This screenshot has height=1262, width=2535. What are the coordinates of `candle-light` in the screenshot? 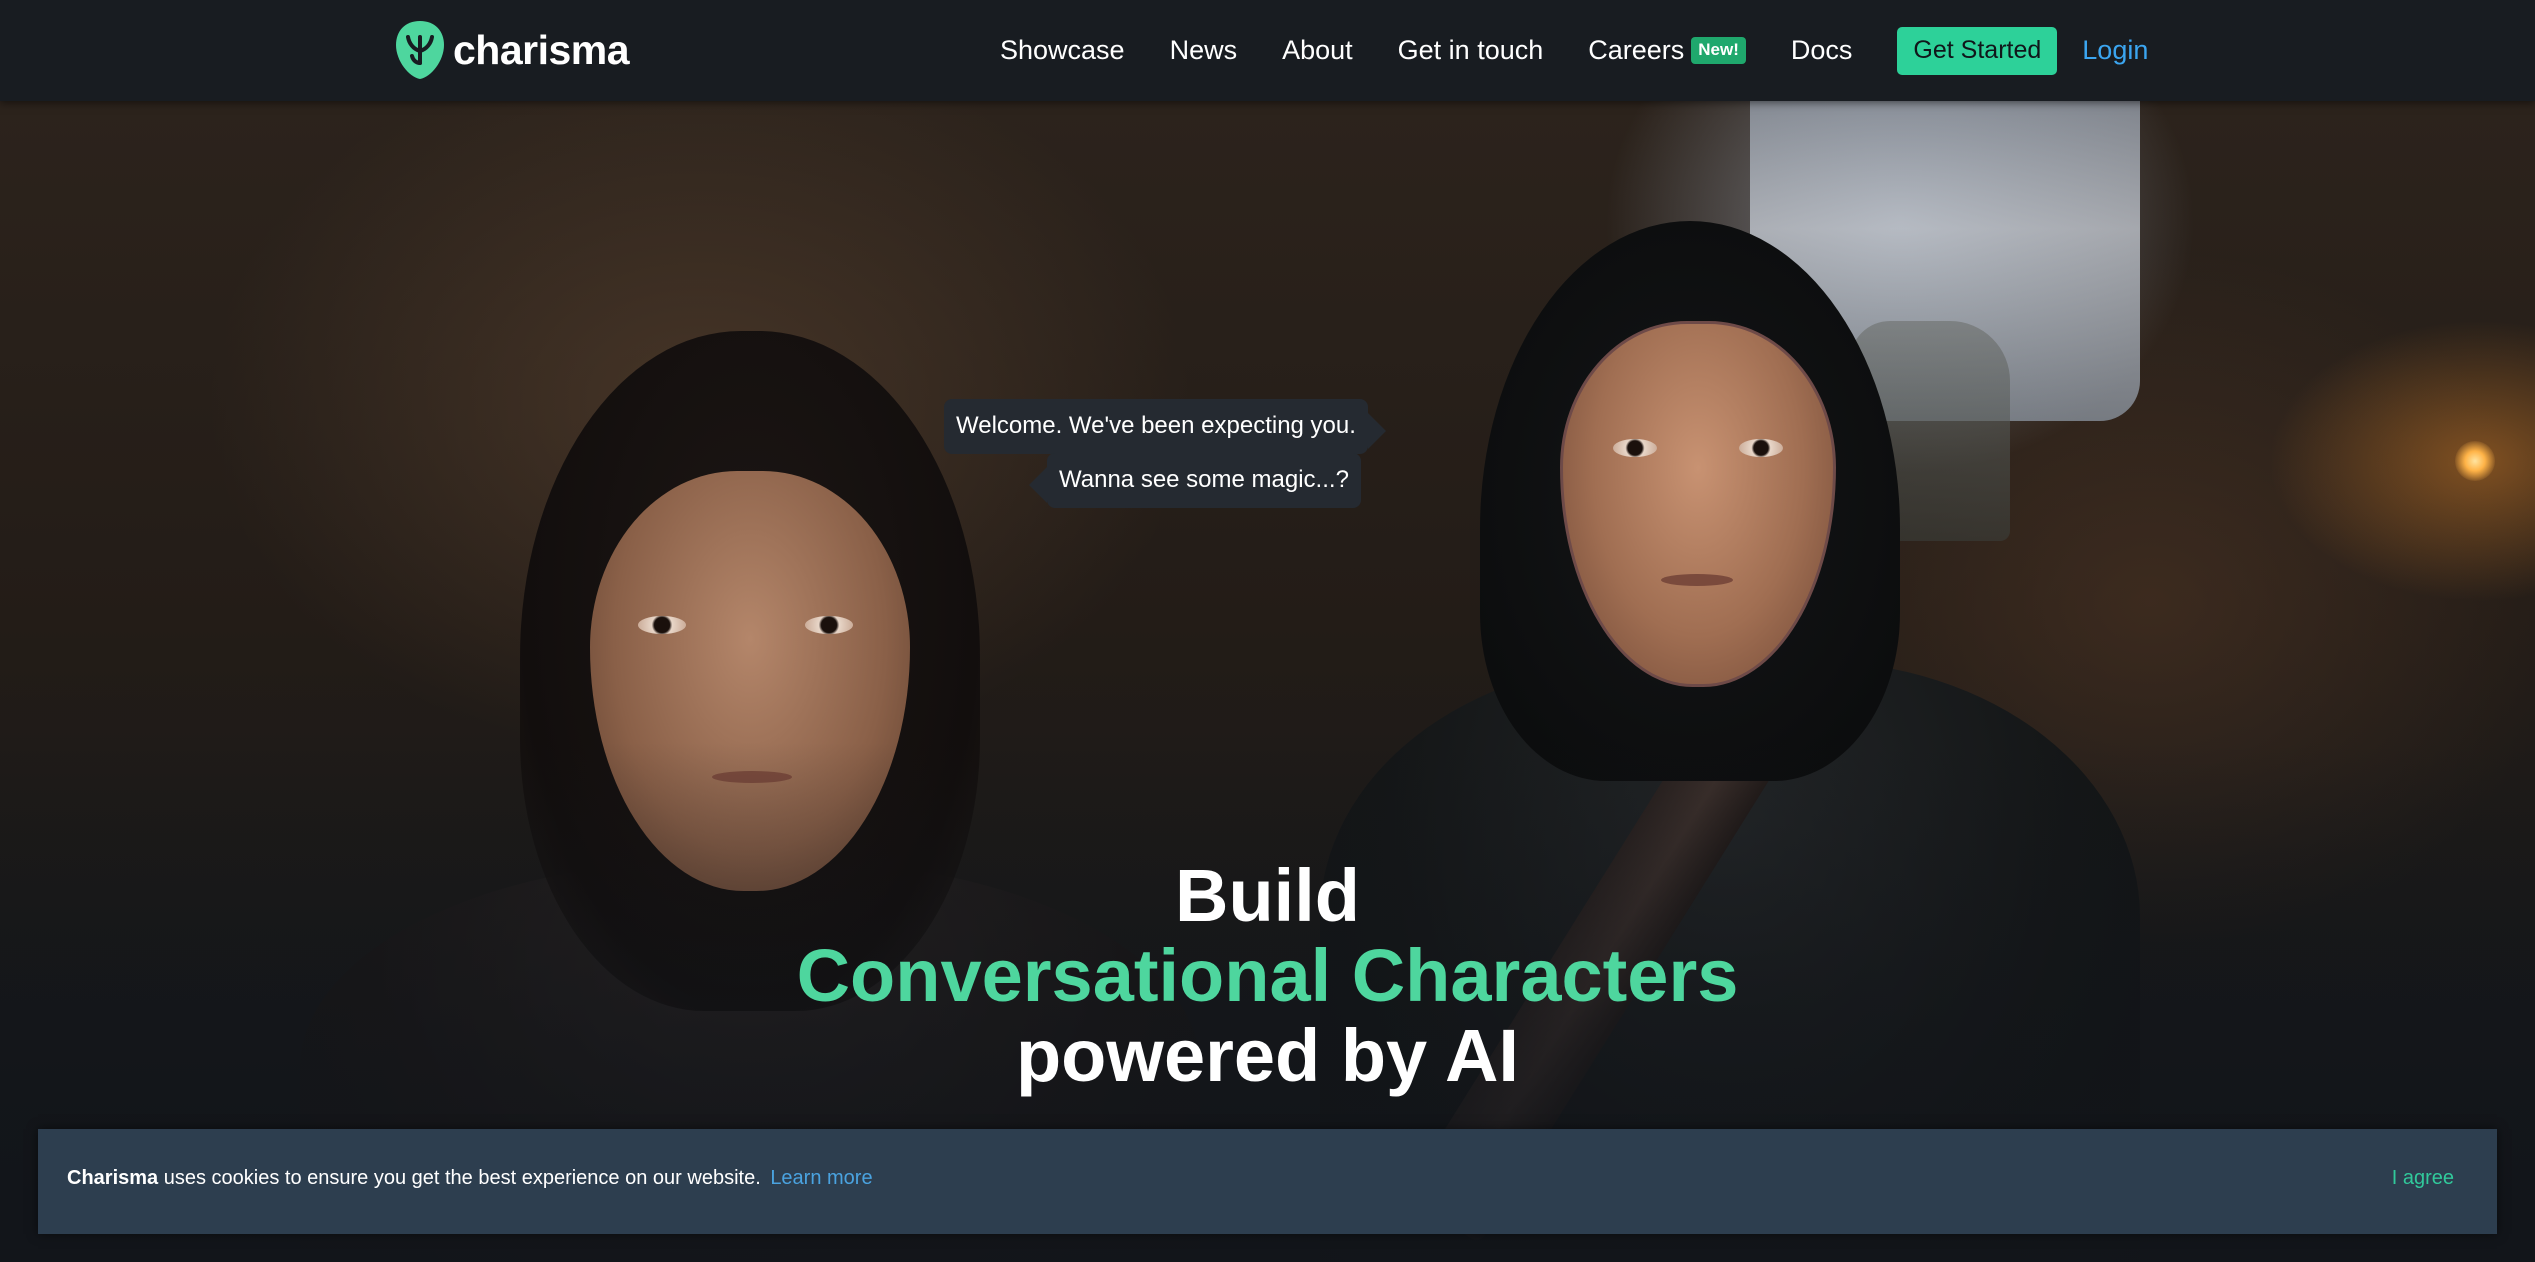 It's located at (2475, 461).